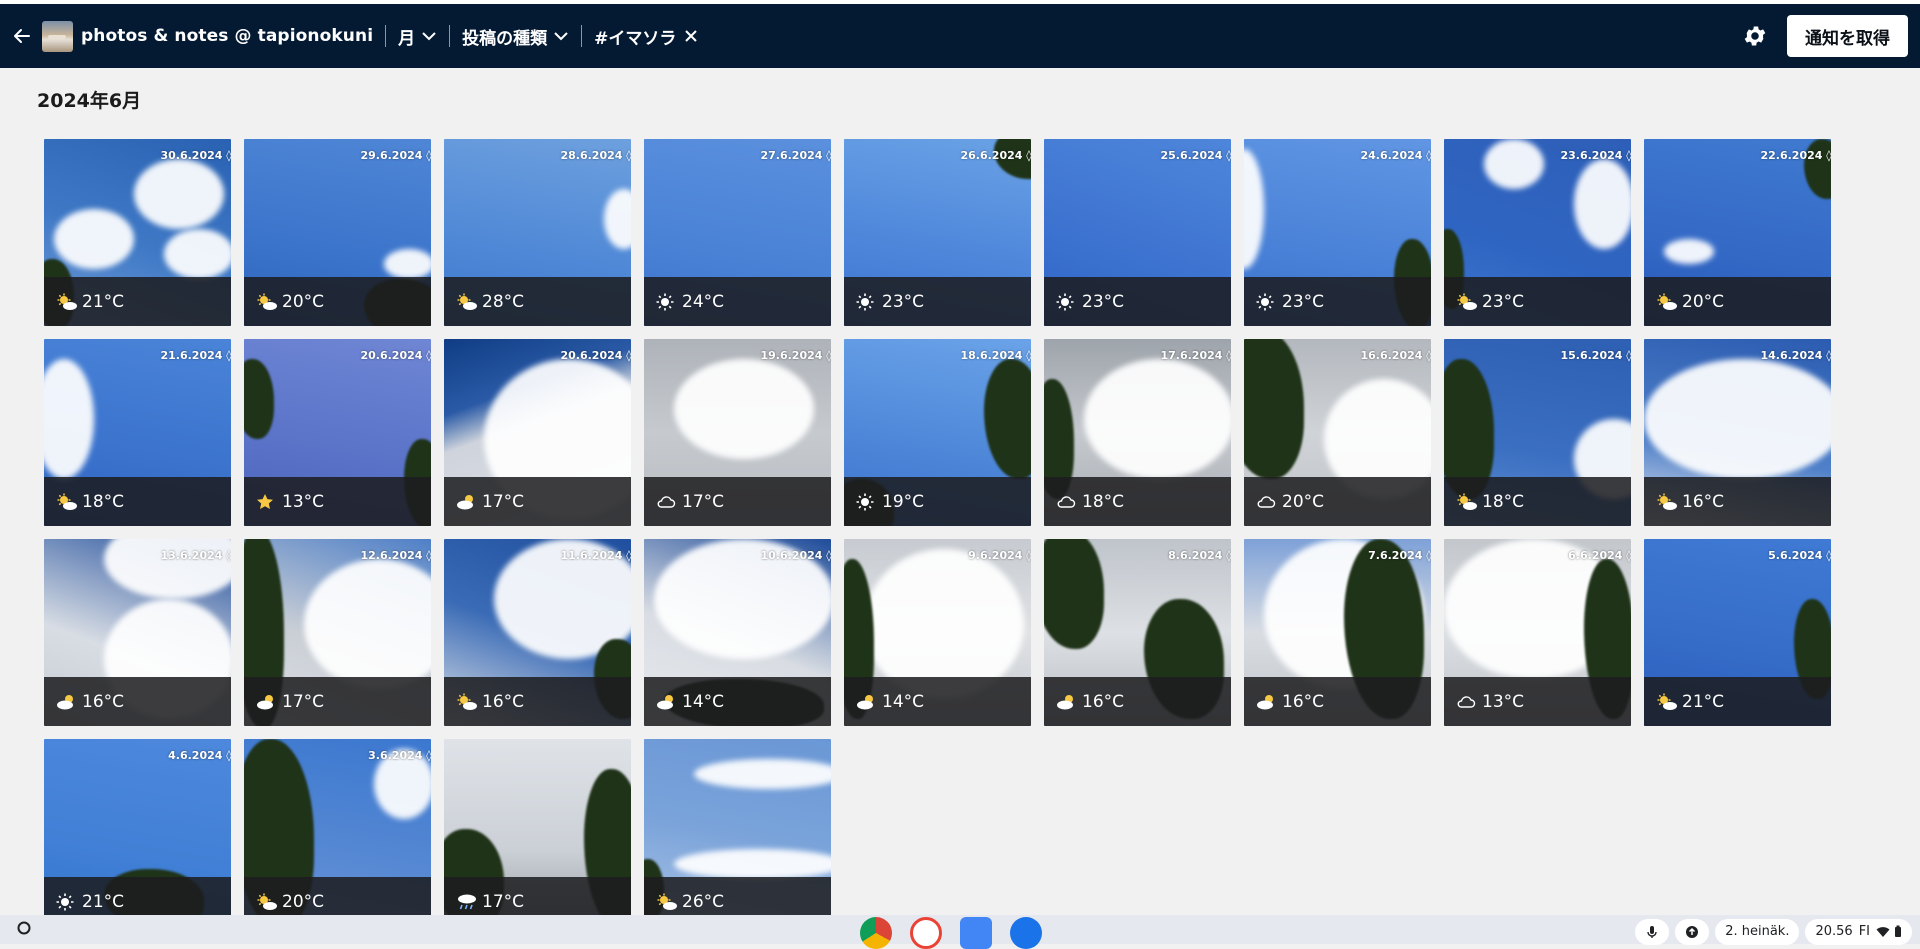  Describe the element at coordinates (876, 933) in the screenshot. I see `chrome-icon` at that location.